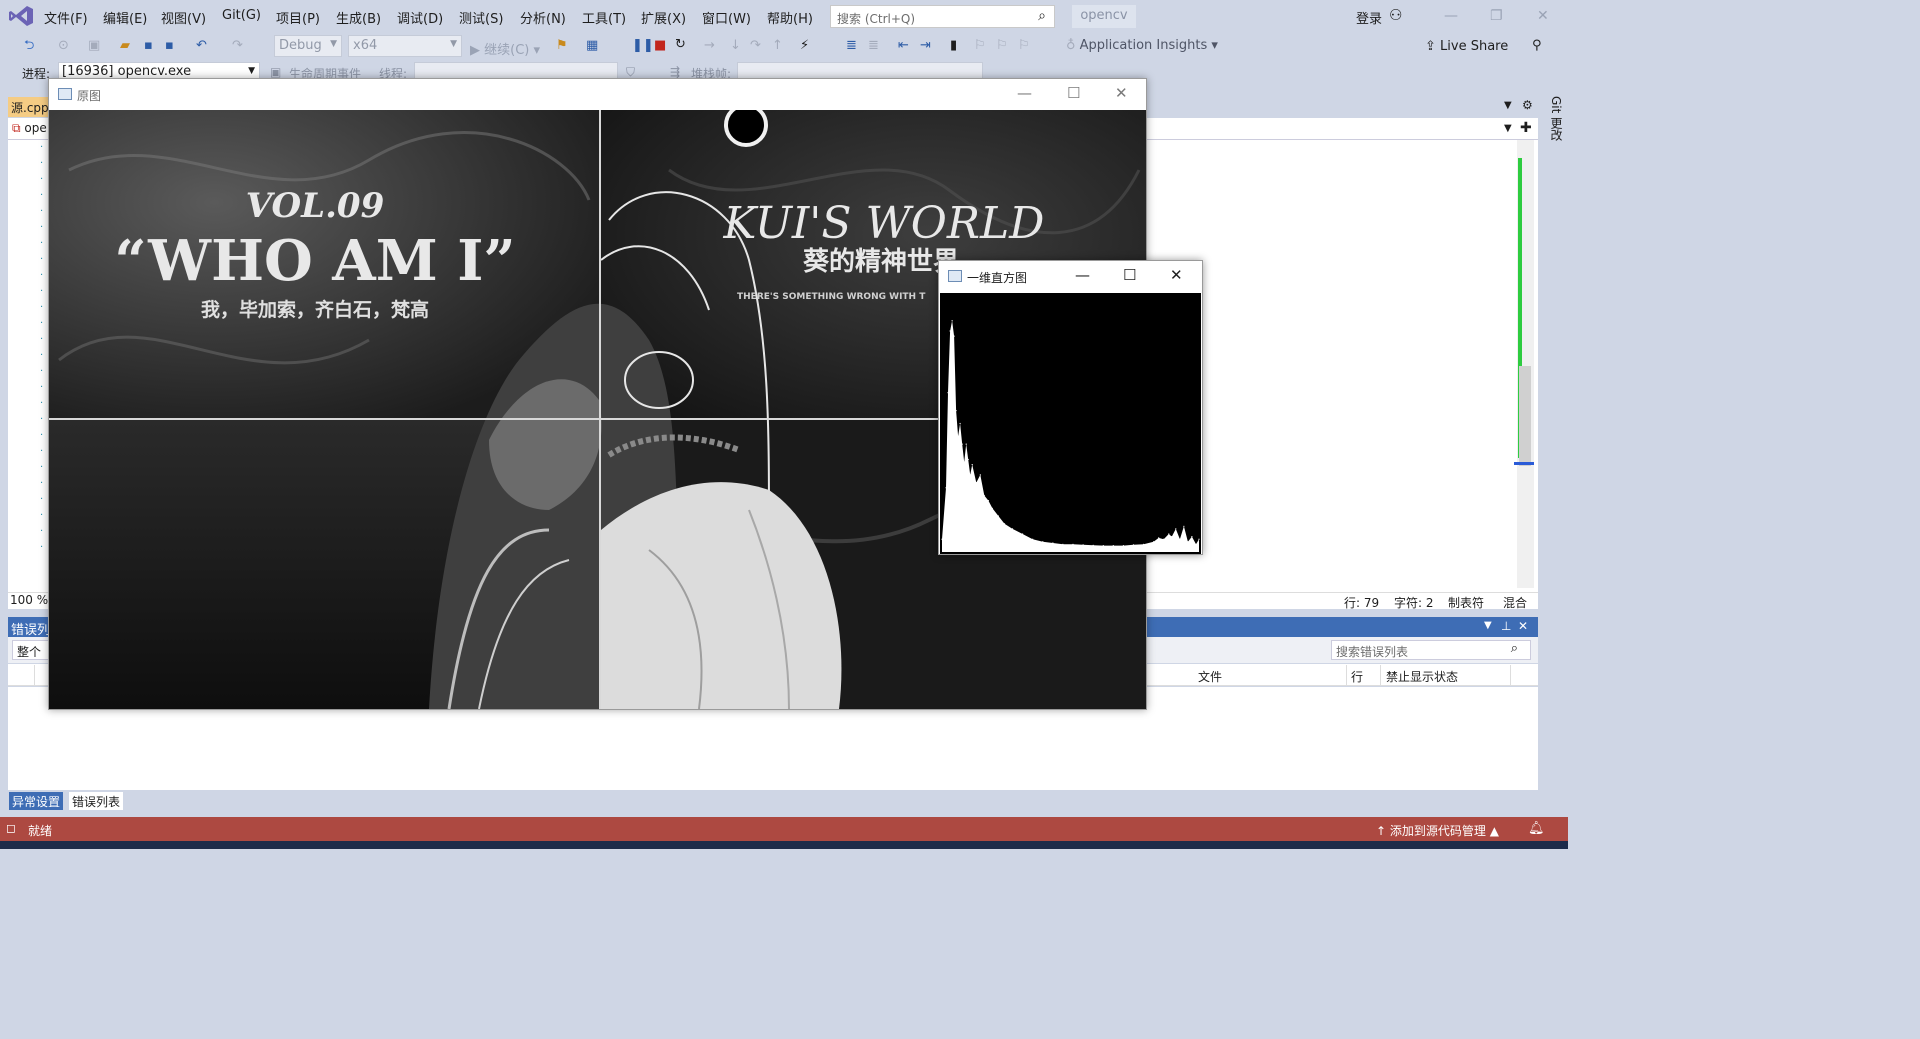 This screenshot has height=1039, width=1920. I want to click on prev-bookmark-icon: ⚐, so click(980, 46).